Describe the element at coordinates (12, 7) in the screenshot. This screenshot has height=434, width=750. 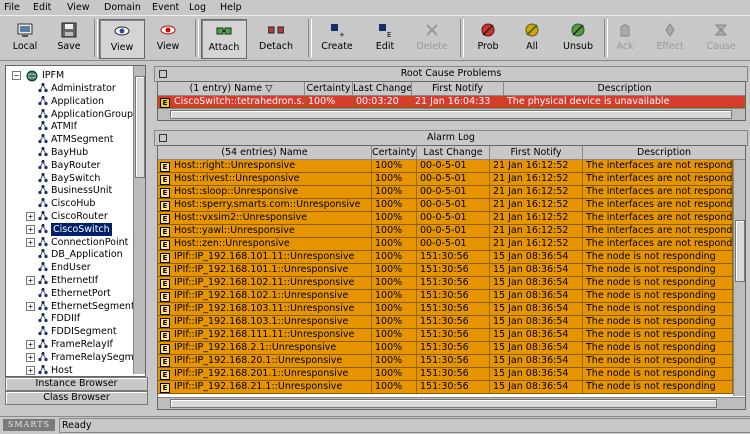
I see `menu-file: File` at that location.